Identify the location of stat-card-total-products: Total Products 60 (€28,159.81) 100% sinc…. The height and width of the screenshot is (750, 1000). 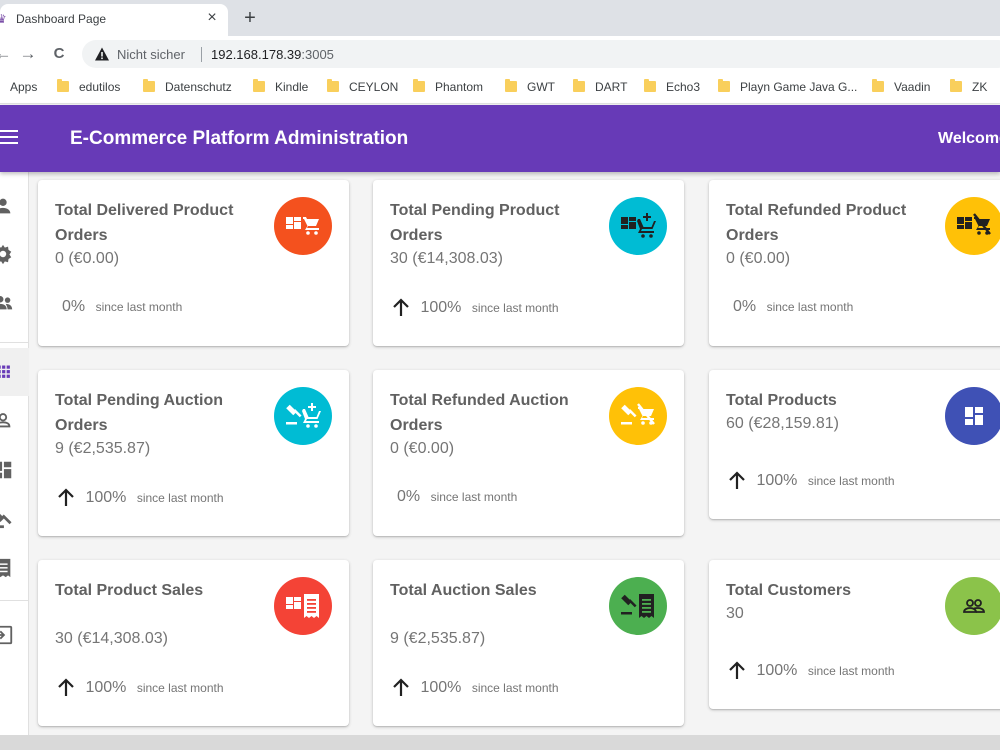
(854, 444).